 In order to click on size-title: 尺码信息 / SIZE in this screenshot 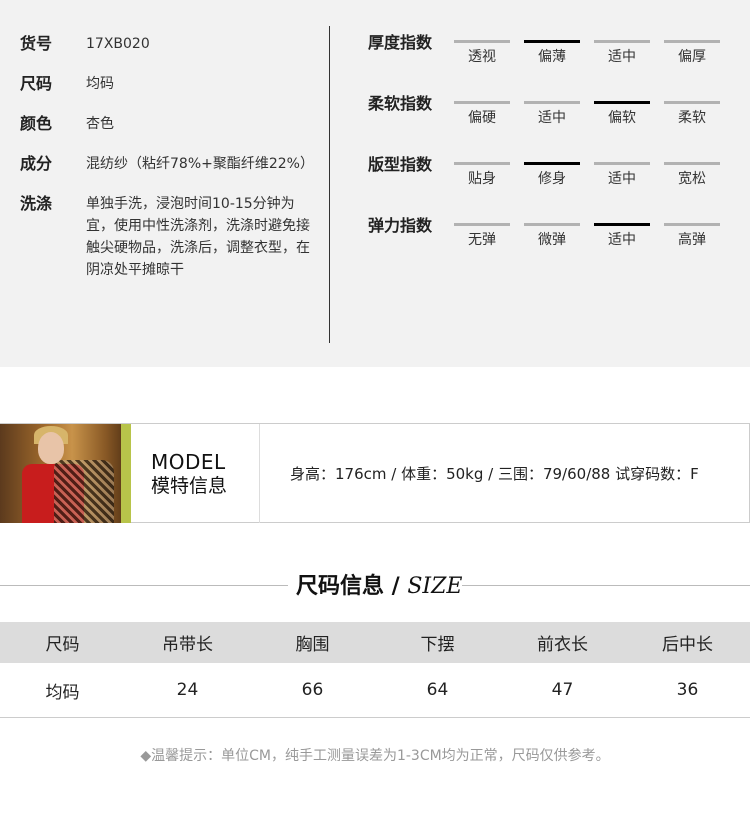, I will do `click(379, 586)`.